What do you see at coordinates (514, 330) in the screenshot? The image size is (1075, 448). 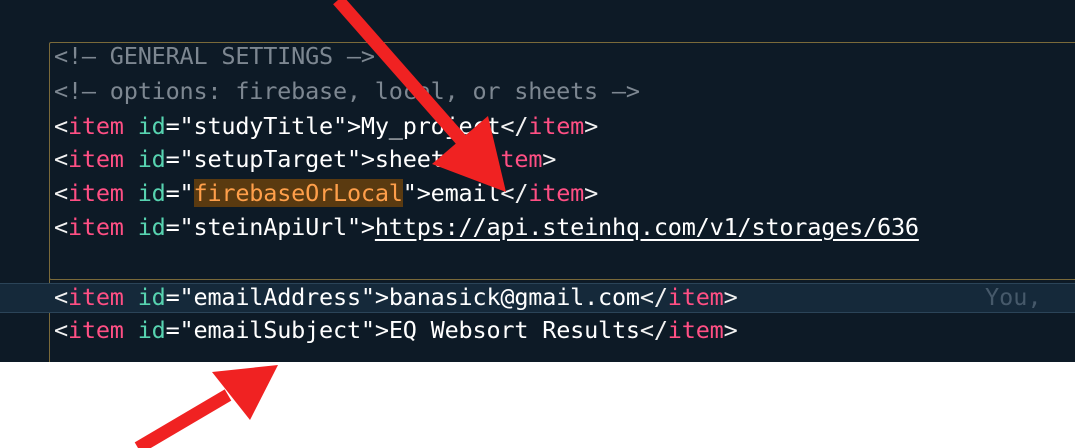 I see `item-value: EQ Websort Results` at bounding box center [514, 330].